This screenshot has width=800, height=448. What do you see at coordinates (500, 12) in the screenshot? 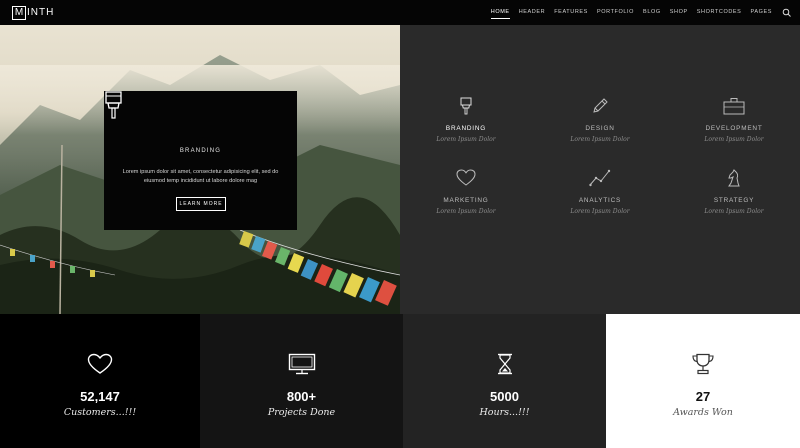
I see `menu-item-home: HOME` at bounding box center [500, 12].